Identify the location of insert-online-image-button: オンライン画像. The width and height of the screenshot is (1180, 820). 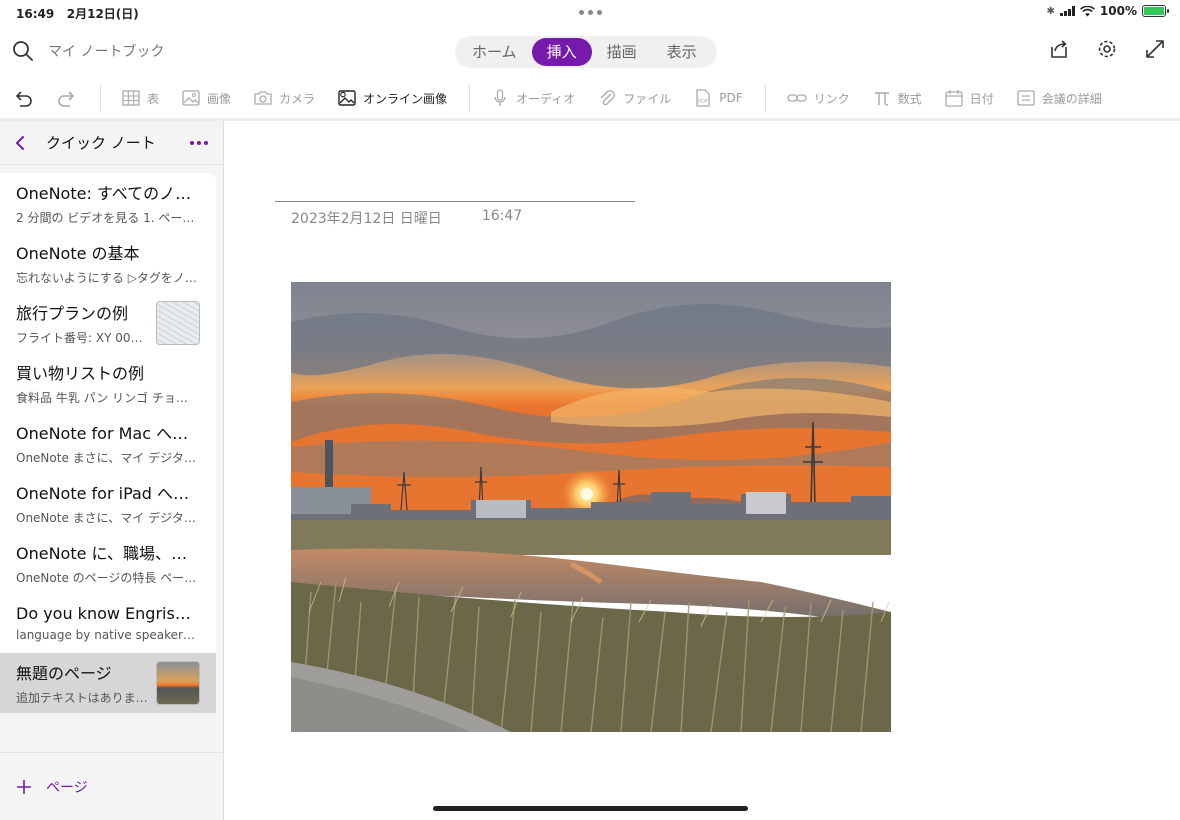
(392, 98).